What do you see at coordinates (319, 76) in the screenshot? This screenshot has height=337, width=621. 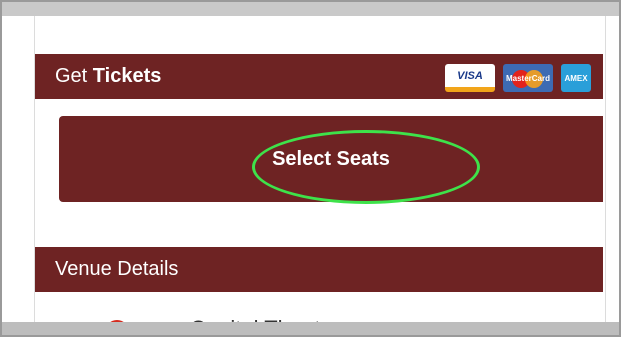 I see `get-tickets-header: Get Tickets VISA MasterCard AMEX` at bounding box center [319, 76].